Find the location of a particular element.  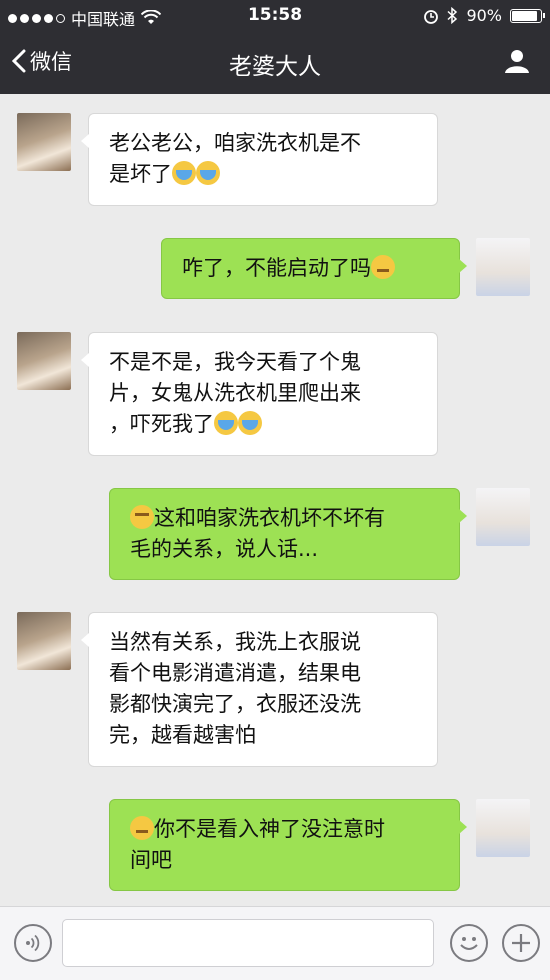

message-input is located at coordinates (248, 943).